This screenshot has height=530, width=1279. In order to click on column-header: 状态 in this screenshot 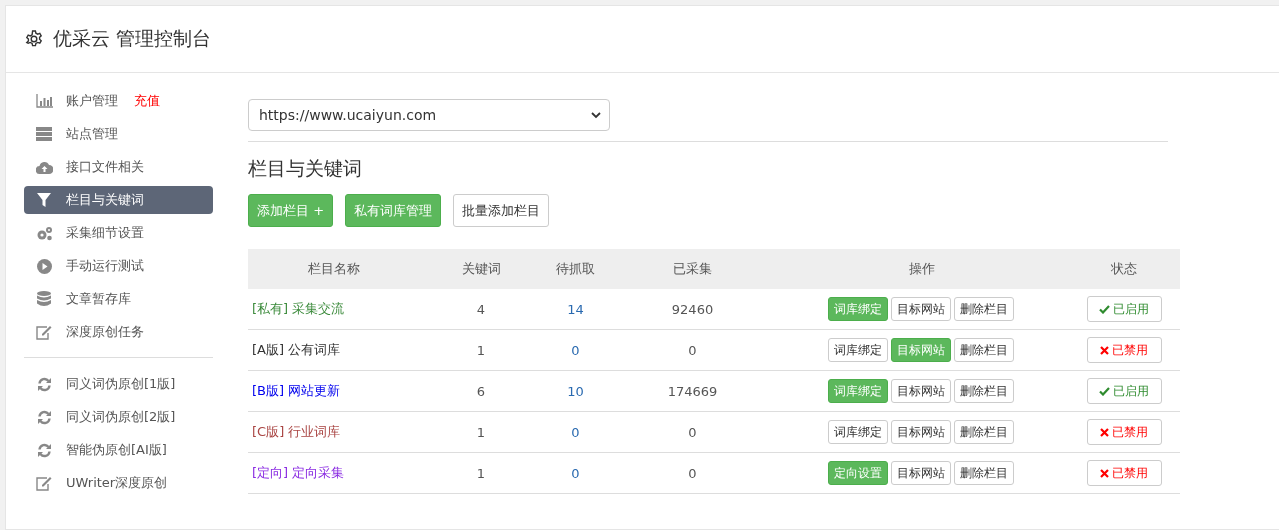, I will do `click(1124, 268)`.